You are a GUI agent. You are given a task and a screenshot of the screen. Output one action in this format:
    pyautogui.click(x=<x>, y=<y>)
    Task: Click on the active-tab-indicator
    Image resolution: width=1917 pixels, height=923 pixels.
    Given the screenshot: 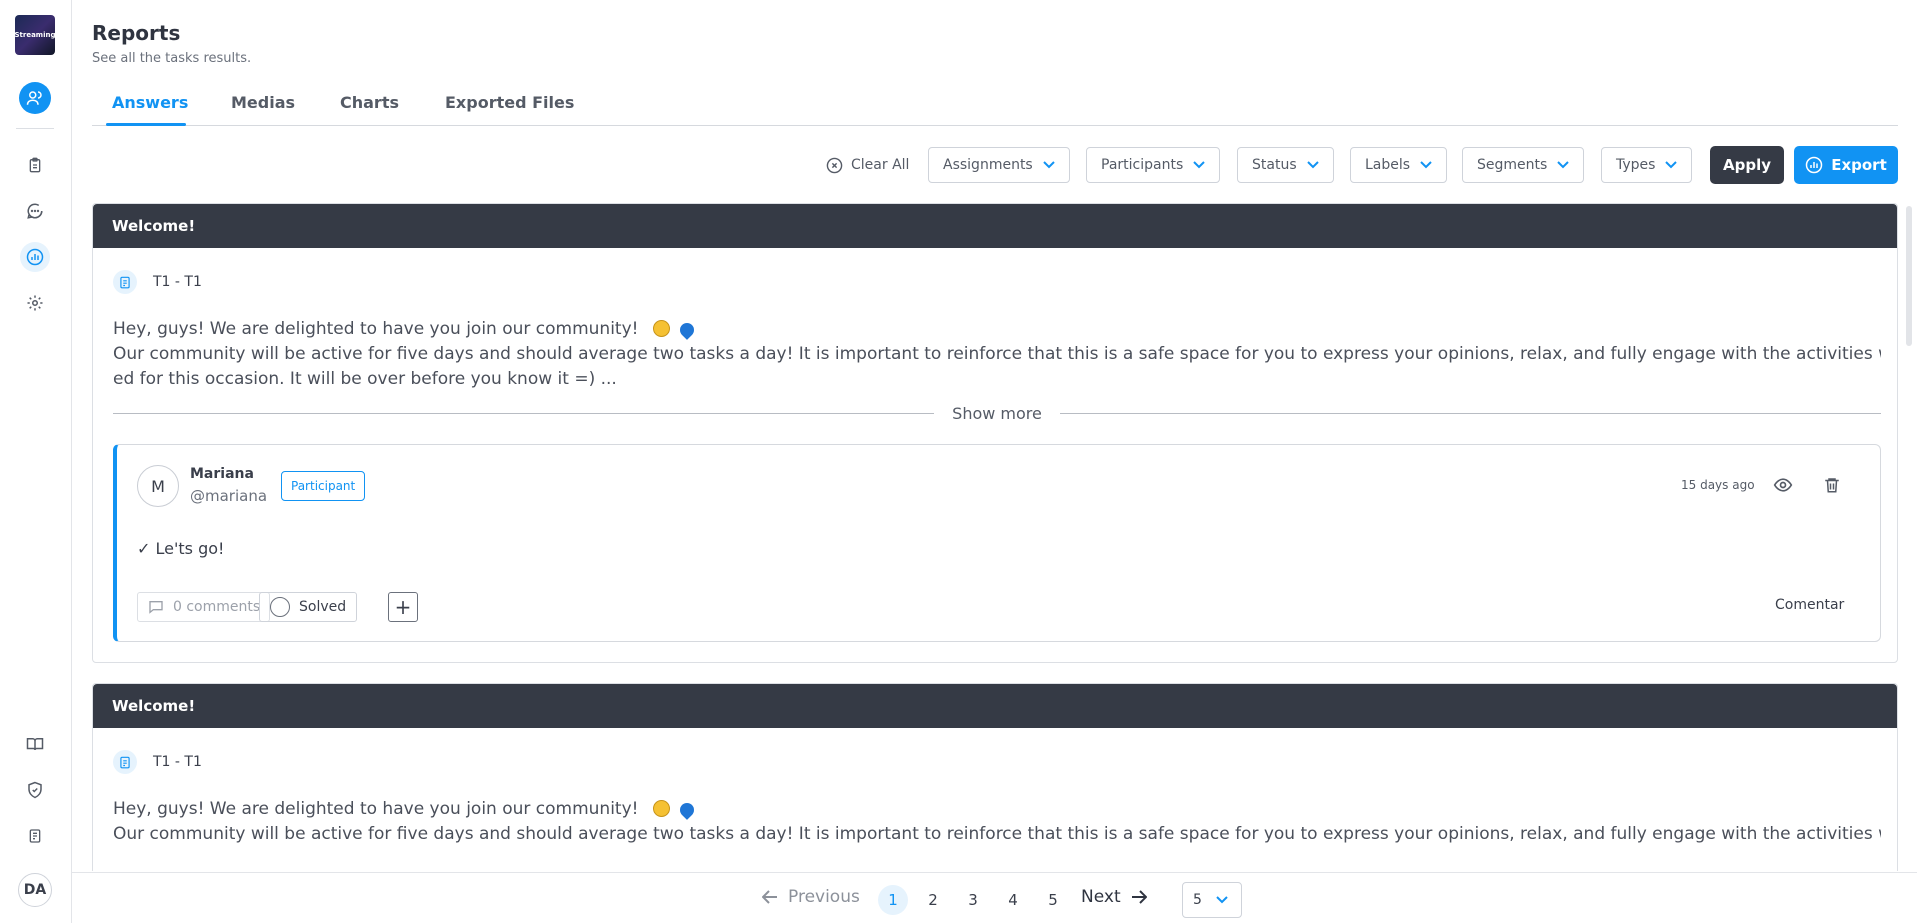 What is the action you would take?
    pyautogui.click(x=146, y=124)
    